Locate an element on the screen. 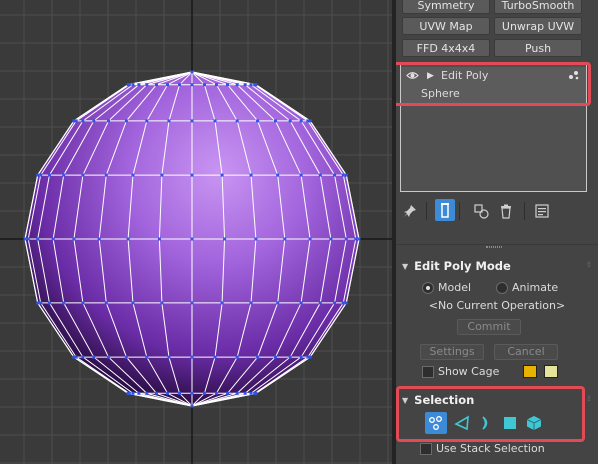 The height and width of the screenshot is (464, 598). cancel-button: Cancel is located at coordinates (526, 352).